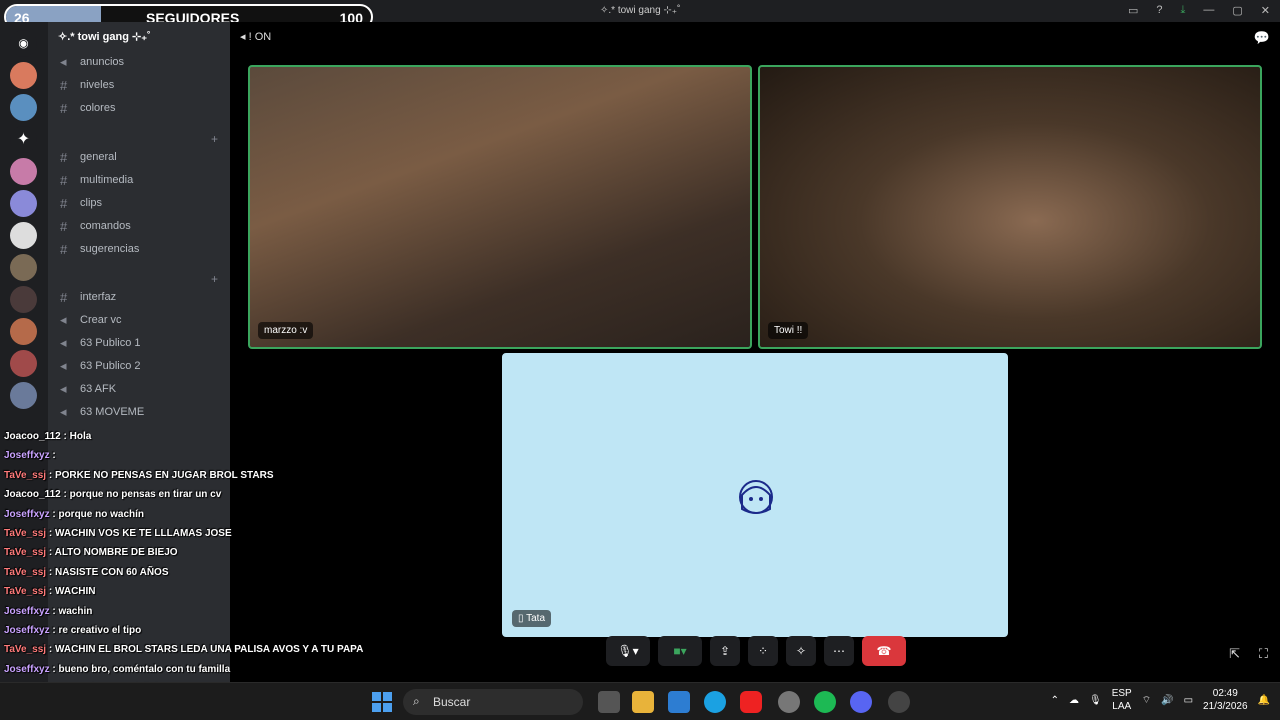 Image resolution: width=1280 pixels, height=720 pixels. I want to click on chat-text: : PORKE NO PENSAS EN JUGAR BROL STARS, so click(161, 475).